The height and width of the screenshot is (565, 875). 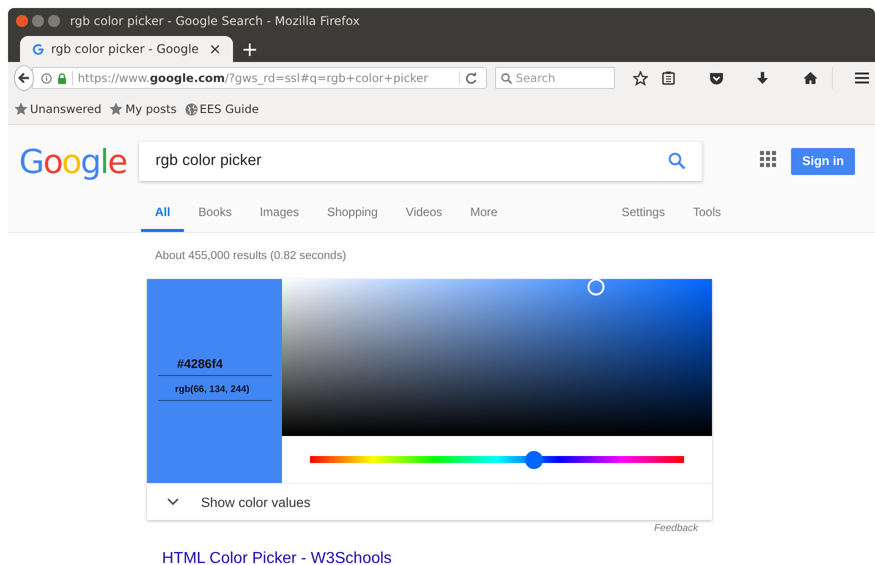 I want to click on apps-grid-icon, so click(x=768, y=158).